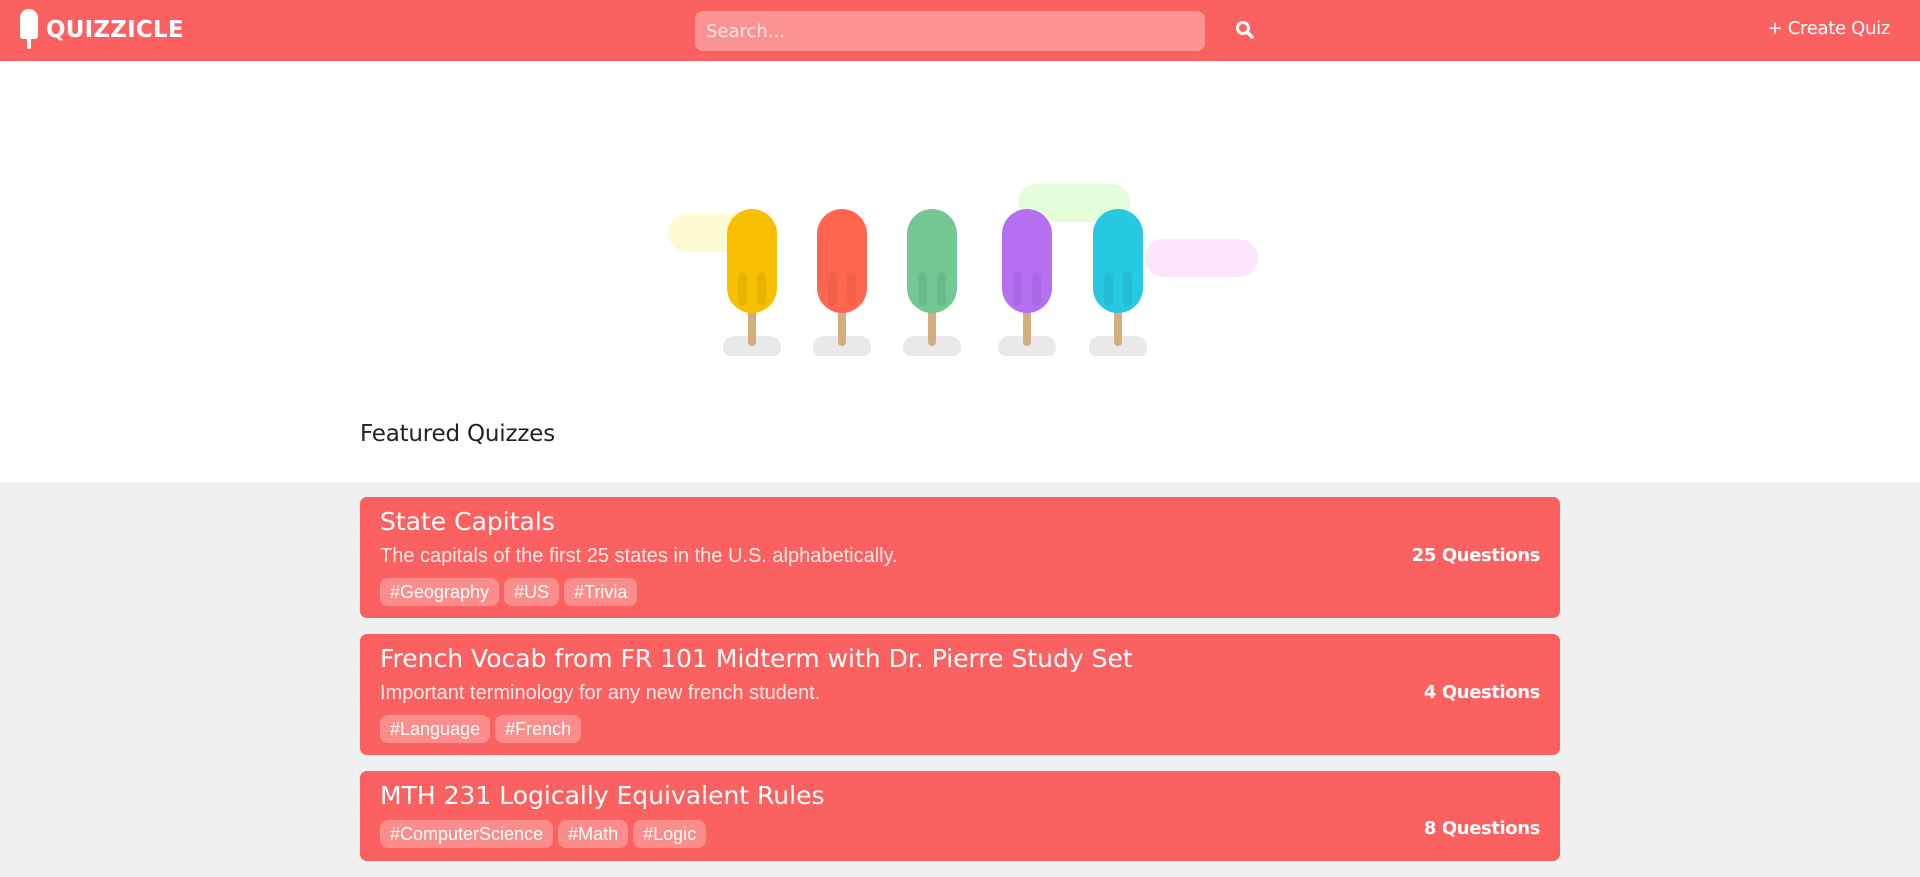  Describe the element at coordinates (950, 31) in the screenshot. I see `search-input` at that location.